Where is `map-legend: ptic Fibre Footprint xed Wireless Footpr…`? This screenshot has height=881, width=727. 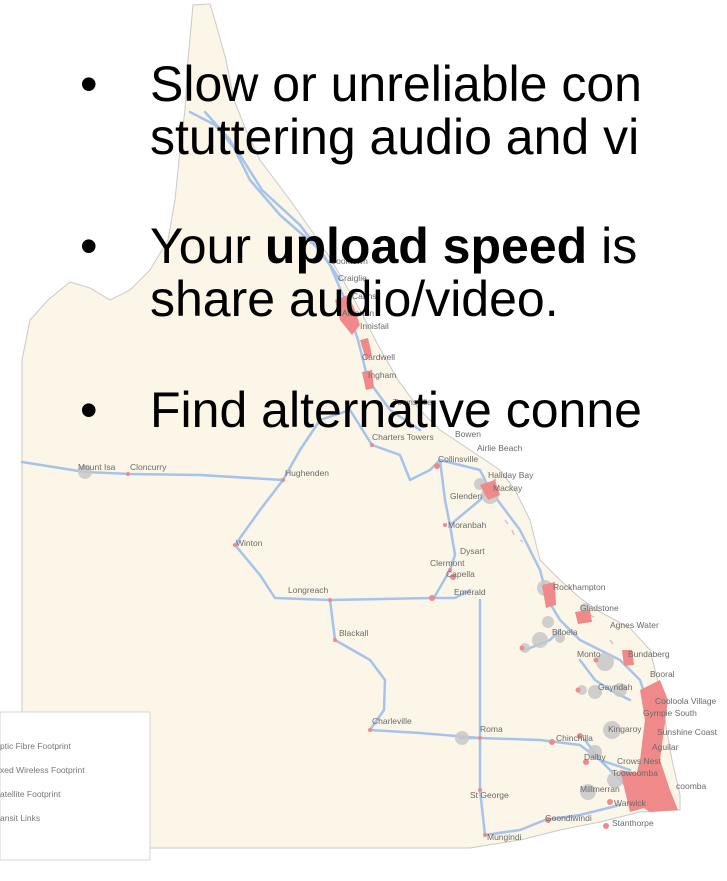
map-legend: ptic Fibre Footprint xed Wireless Footpr… is located at coordinates (75, 786).